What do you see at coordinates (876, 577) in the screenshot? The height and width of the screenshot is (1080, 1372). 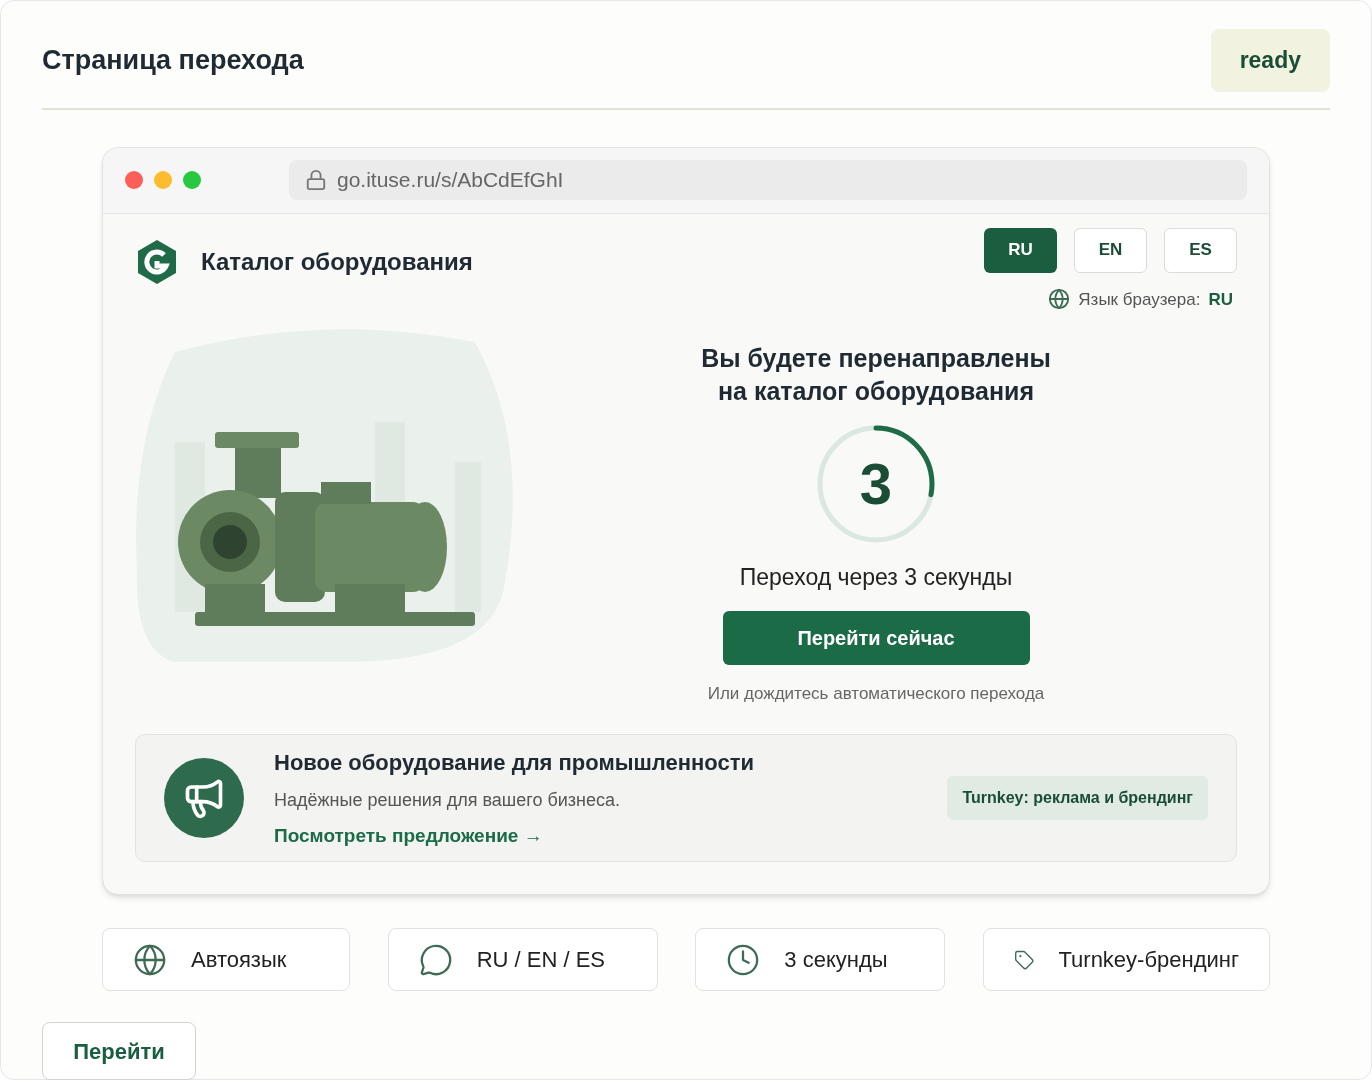 I see `timer-text: Переход через 3 секунды` at bounding box center [876, 577].